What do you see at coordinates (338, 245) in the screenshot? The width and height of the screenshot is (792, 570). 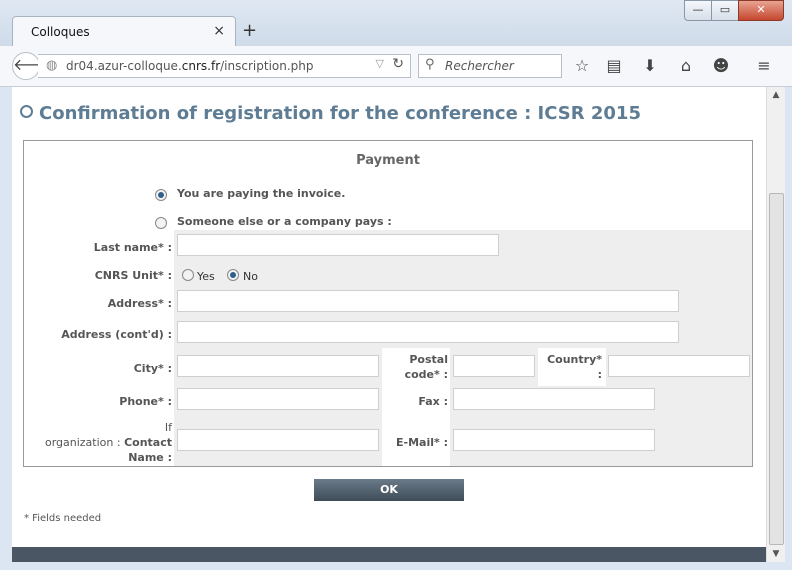 I see `last-name-input` at bounding box center [338, 245].